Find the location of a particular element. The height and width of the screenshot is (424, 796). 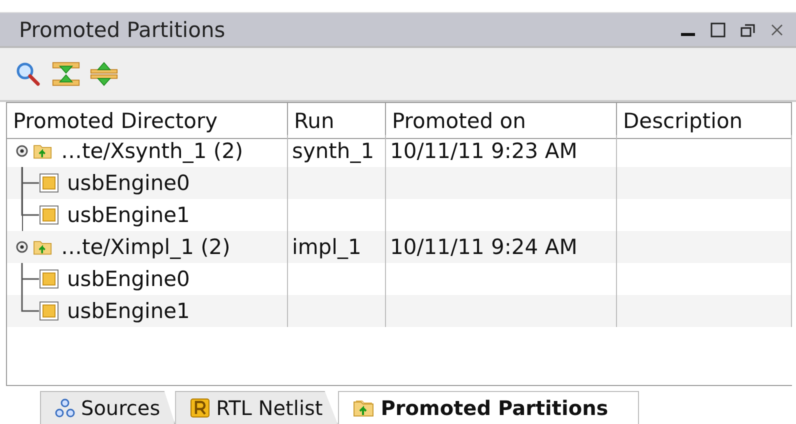

promoted-date: 10/11/11 9:23 AM is located at coordinates (484, 151).